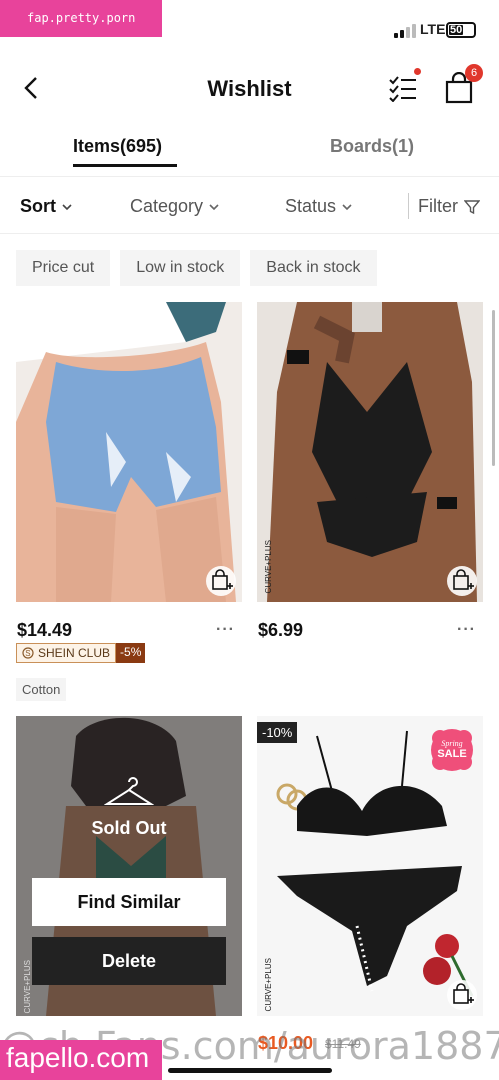 Image resolution: width=499 pixels, height=1080 pixels. Describe the element at coordinates (451, 754) in the screenshot. I see `svg-text: SALE` at that location.